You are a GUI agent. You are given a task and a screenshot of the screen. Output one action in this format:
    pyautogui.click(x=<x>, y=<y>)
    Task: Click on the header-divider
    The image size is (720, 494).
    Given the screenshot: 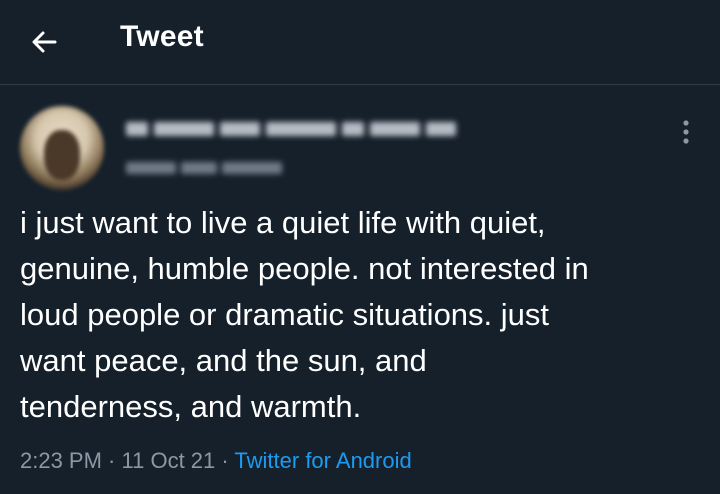 What is the action you would take?
    pyautogui.click(x=360, y=84)
    